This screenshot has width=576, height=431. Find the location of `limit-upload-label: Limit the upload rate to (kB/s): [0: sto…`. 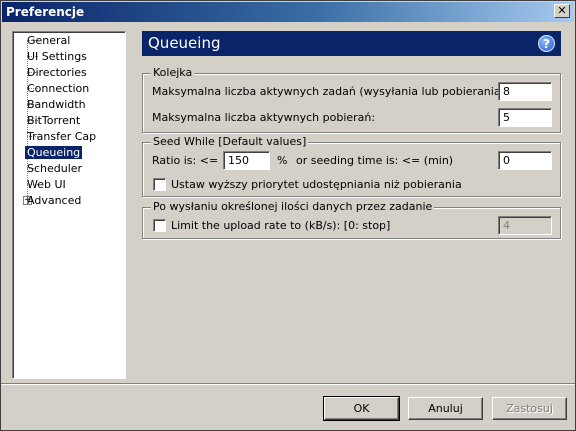

limit-upload-label: Limit the upload rate to (kB/s): [0: sto… is located at coordinates (281, 225).